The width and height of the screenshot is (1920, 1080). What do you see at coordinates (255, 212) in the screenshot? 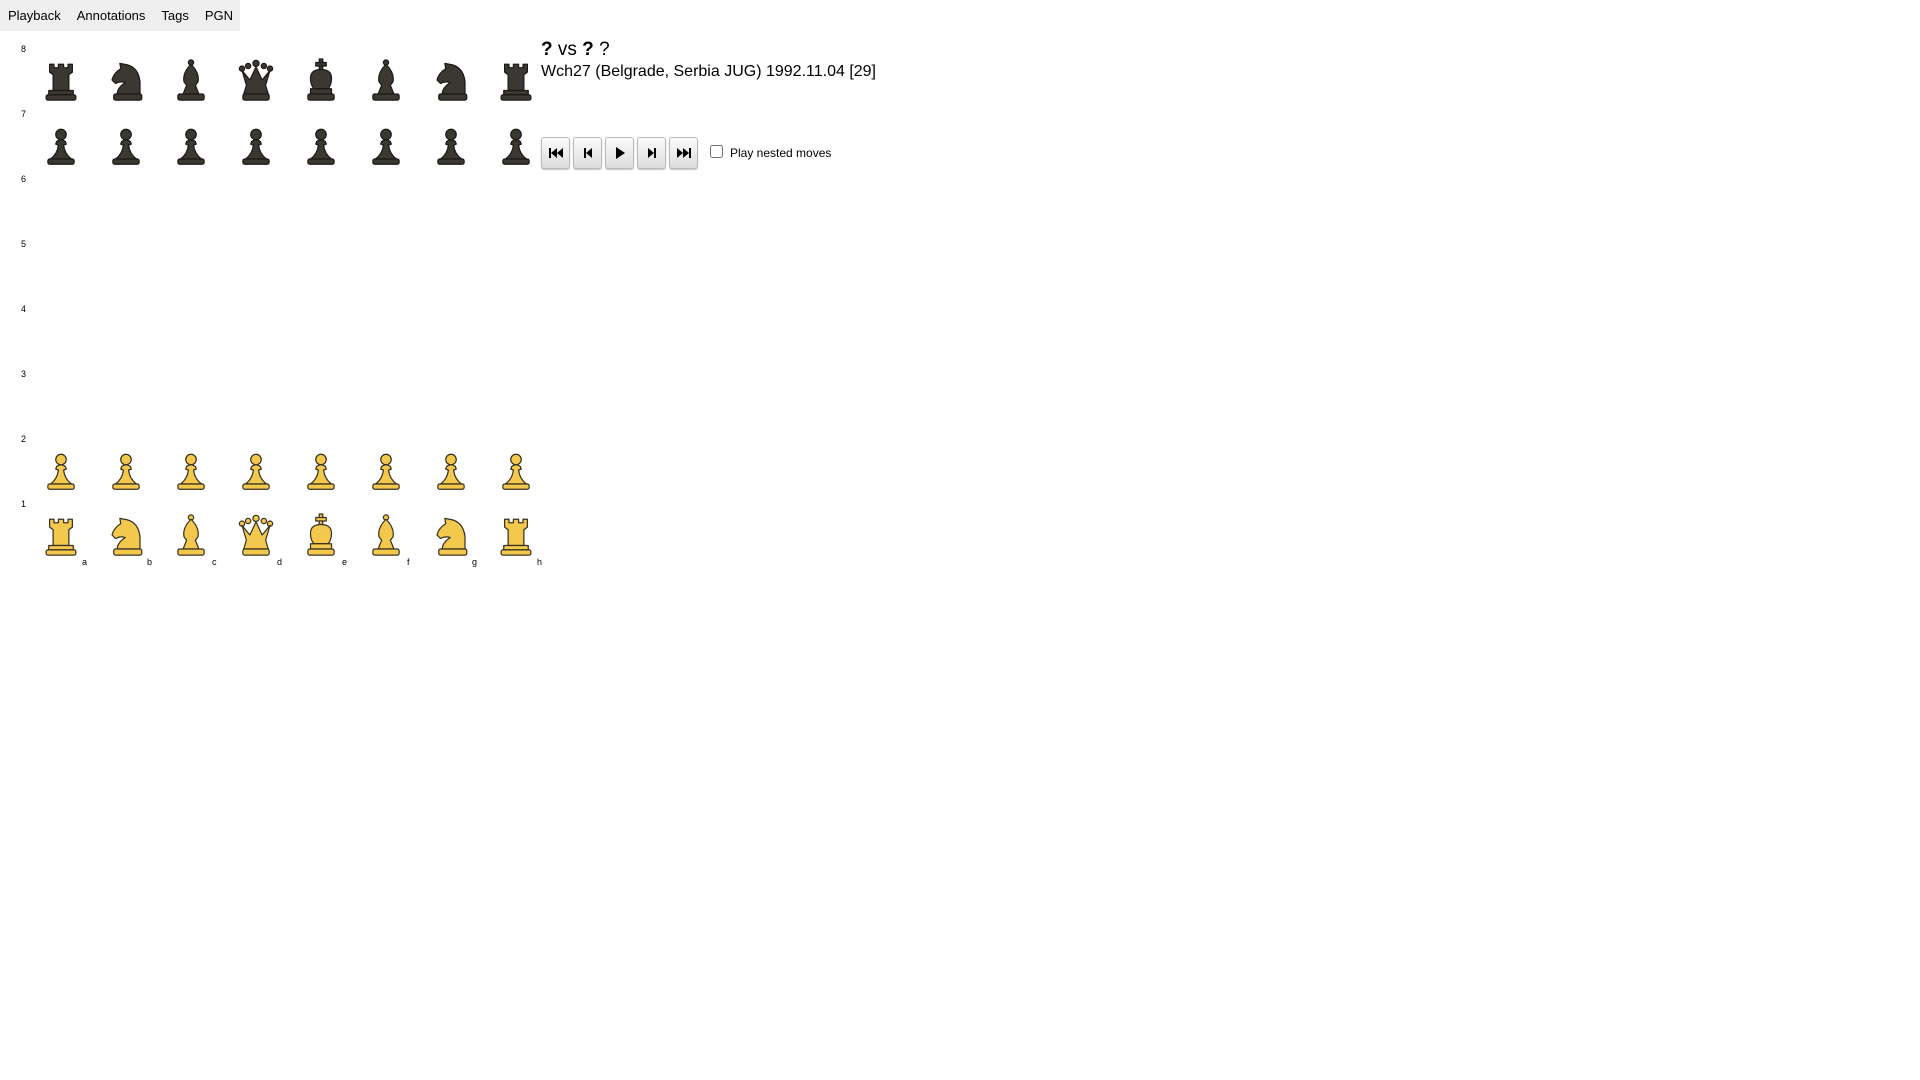
I see `square-d6` at bounding box center [255, 212].